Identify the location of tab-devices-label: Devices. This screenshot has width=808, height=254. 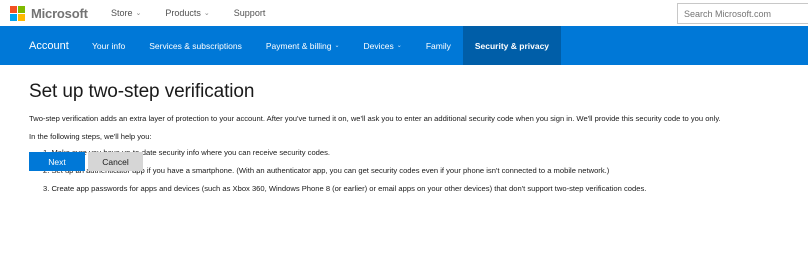
(378, 45).